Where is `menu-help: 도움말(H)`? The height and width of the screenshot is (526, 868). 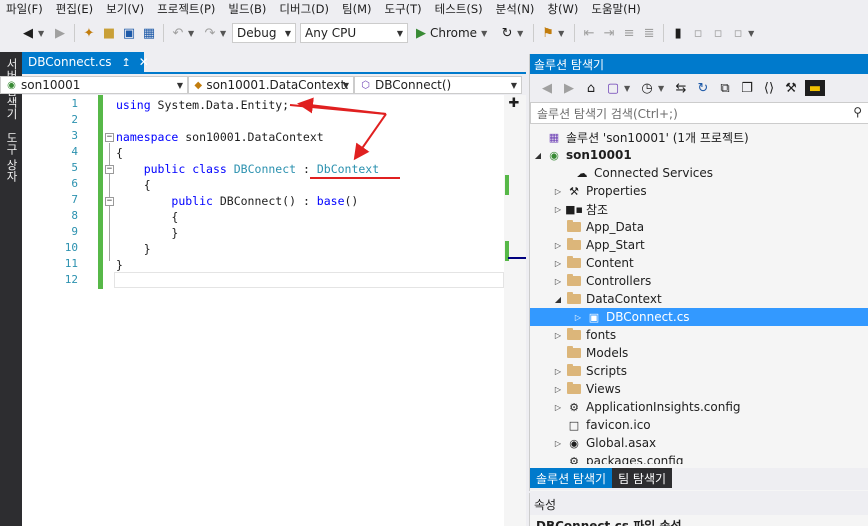 menu-help: 도움말(H) is located at coordinates (618, 9).